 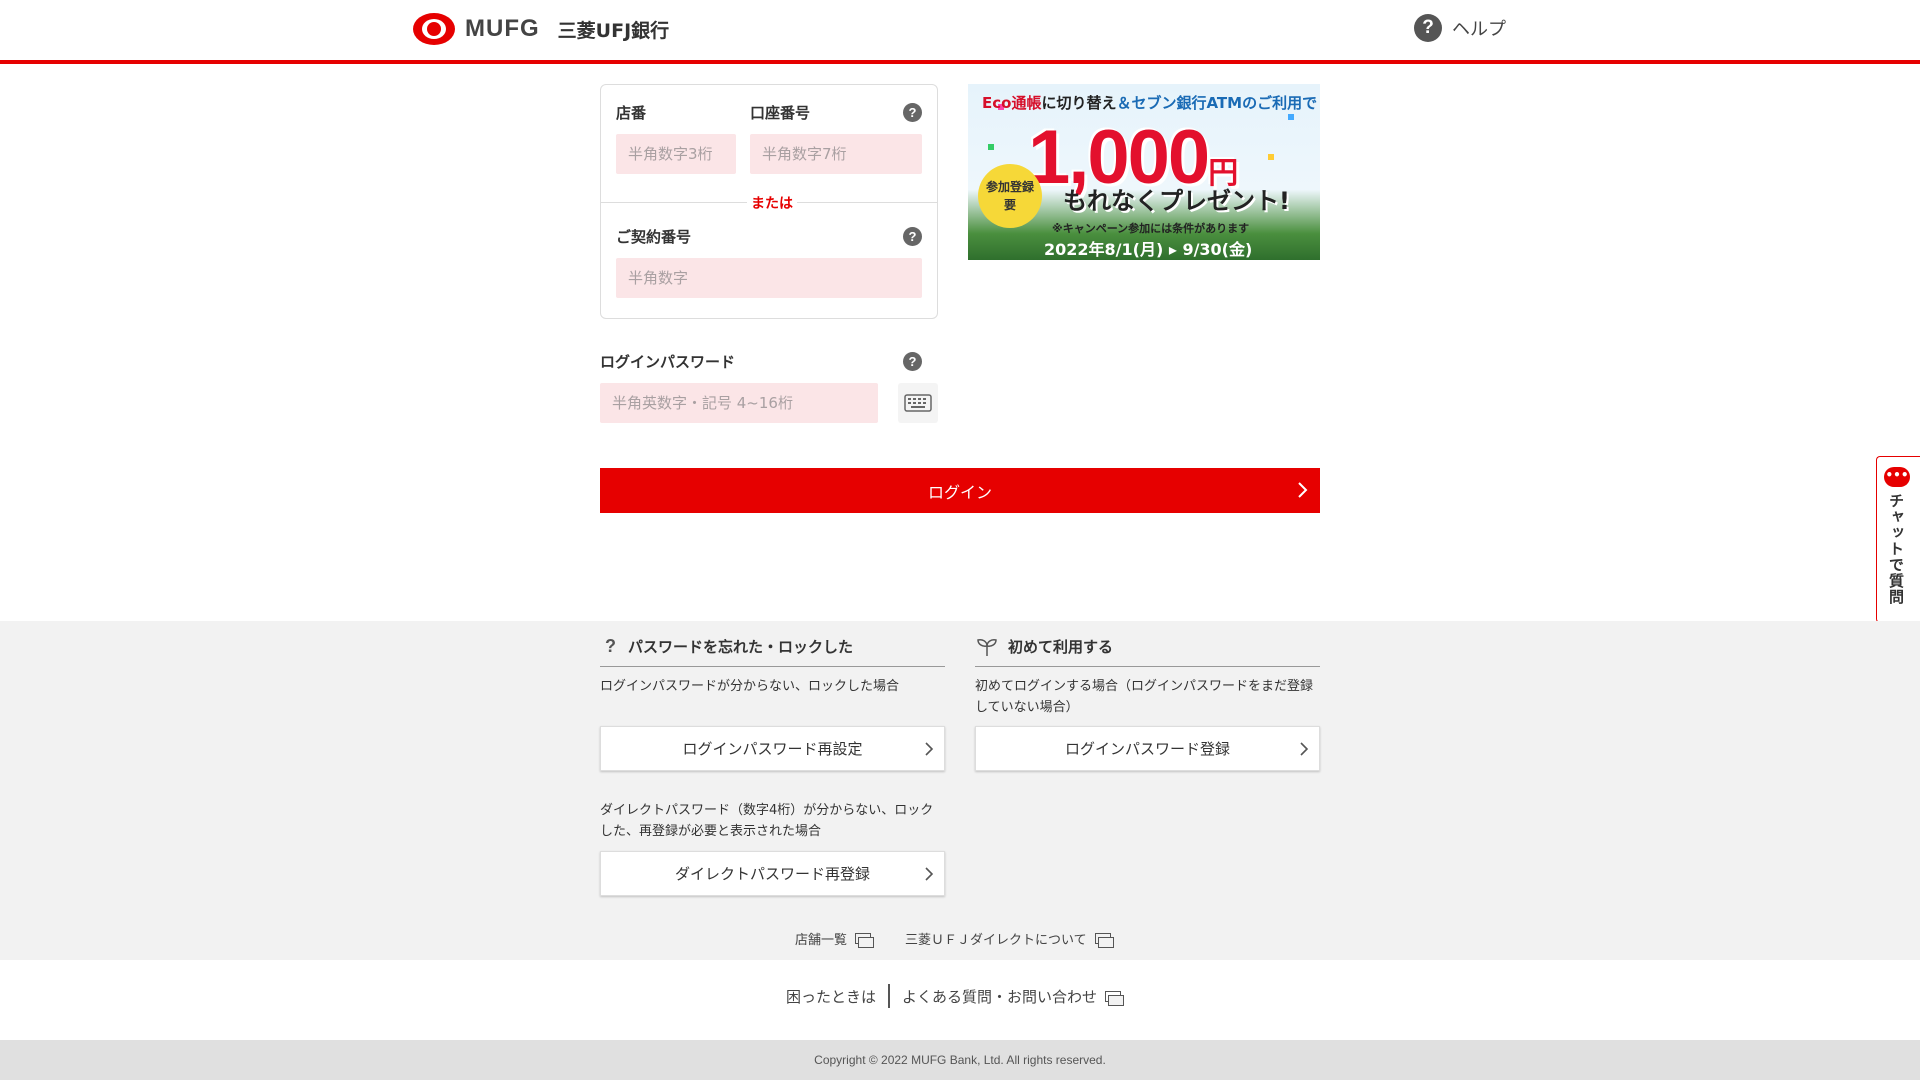 I want to click on reregister-direct-password-button: ダイレクトパスワード再登録, so click(x=772, y=873).